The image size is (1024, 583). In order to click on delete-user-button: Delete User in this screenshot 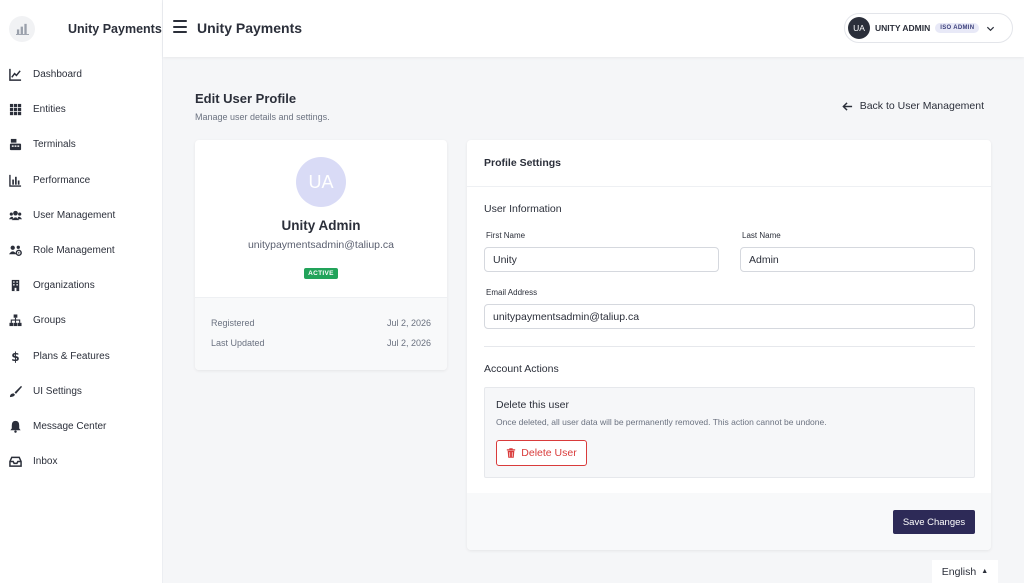, I will do `click(541, 453)`.